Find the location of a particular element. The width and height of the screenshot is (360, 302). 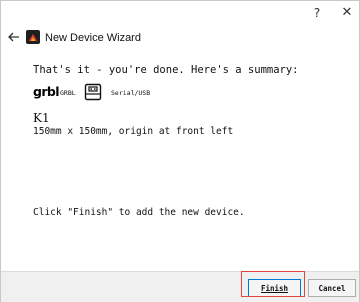

help-button: ? is located at coordinates (317, 13).